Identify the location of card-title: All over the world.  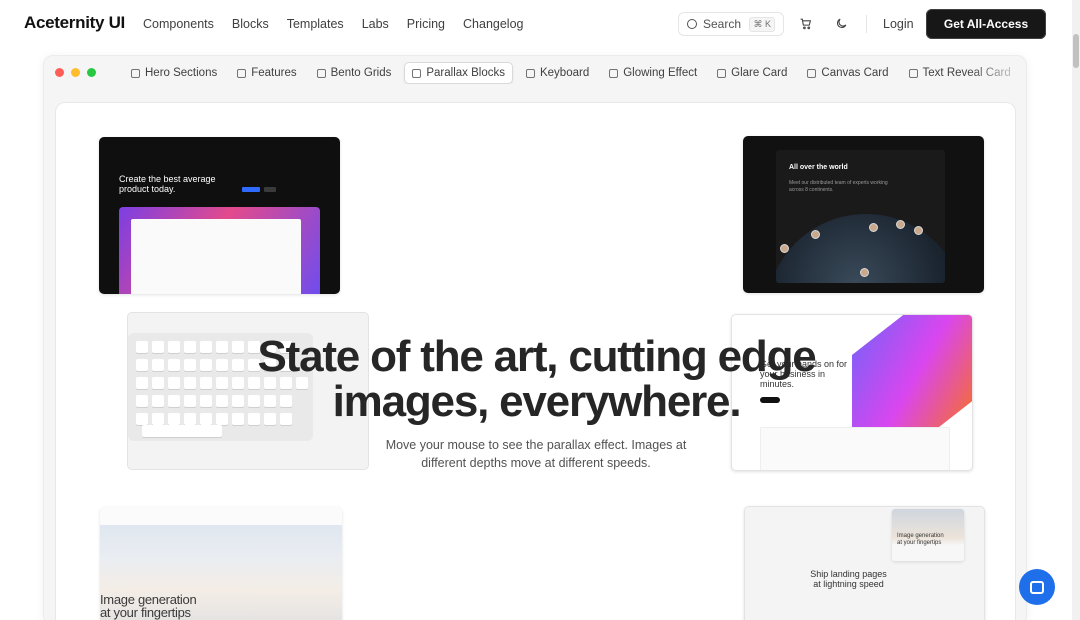
(818, 167).